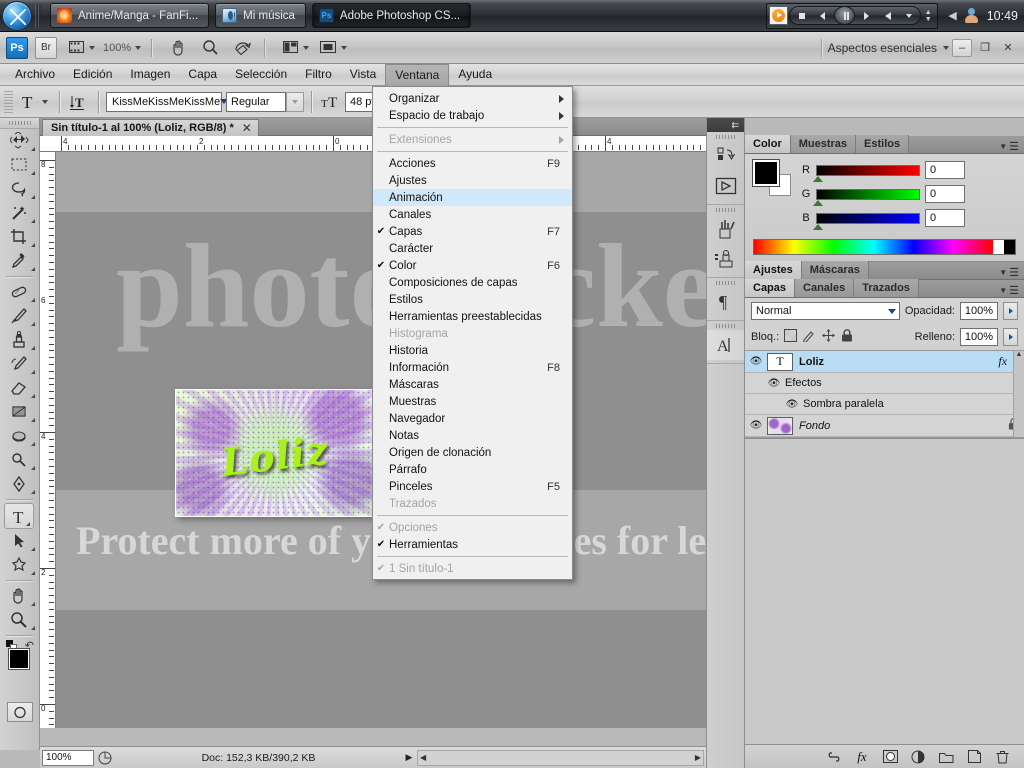  What do you see at coordinates (891, 311) in the screenshot?
I see `blend-mode-chevron-down-icon` at bounding box center [891, 311].